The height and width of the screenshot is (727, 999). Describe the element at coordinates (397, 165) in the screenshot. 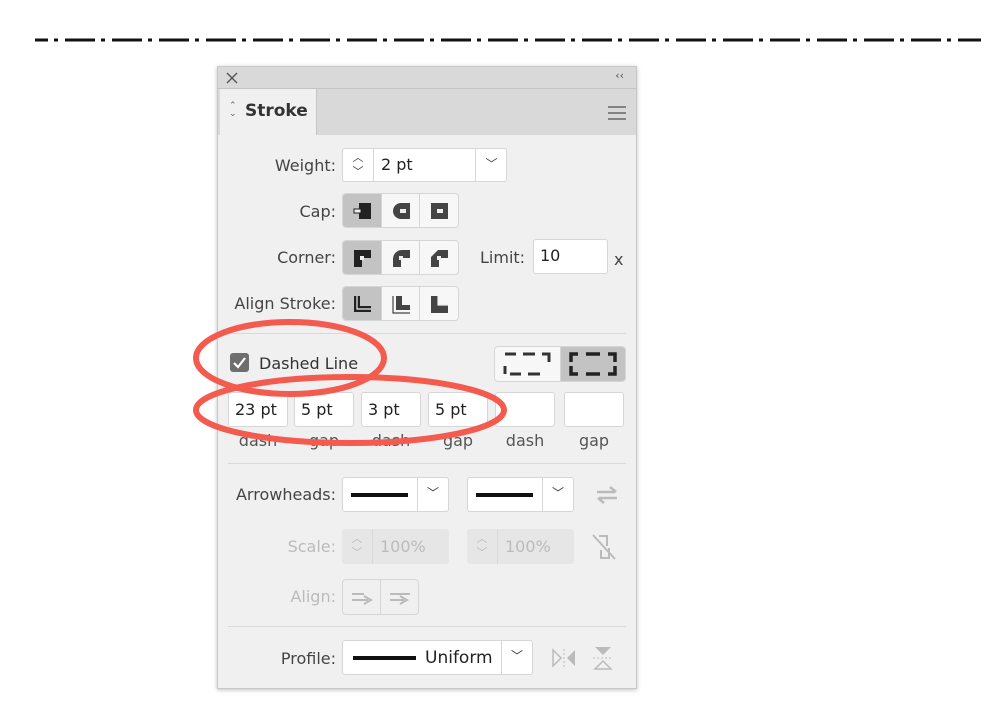

I see `weight-value: 2 pt` at that location.